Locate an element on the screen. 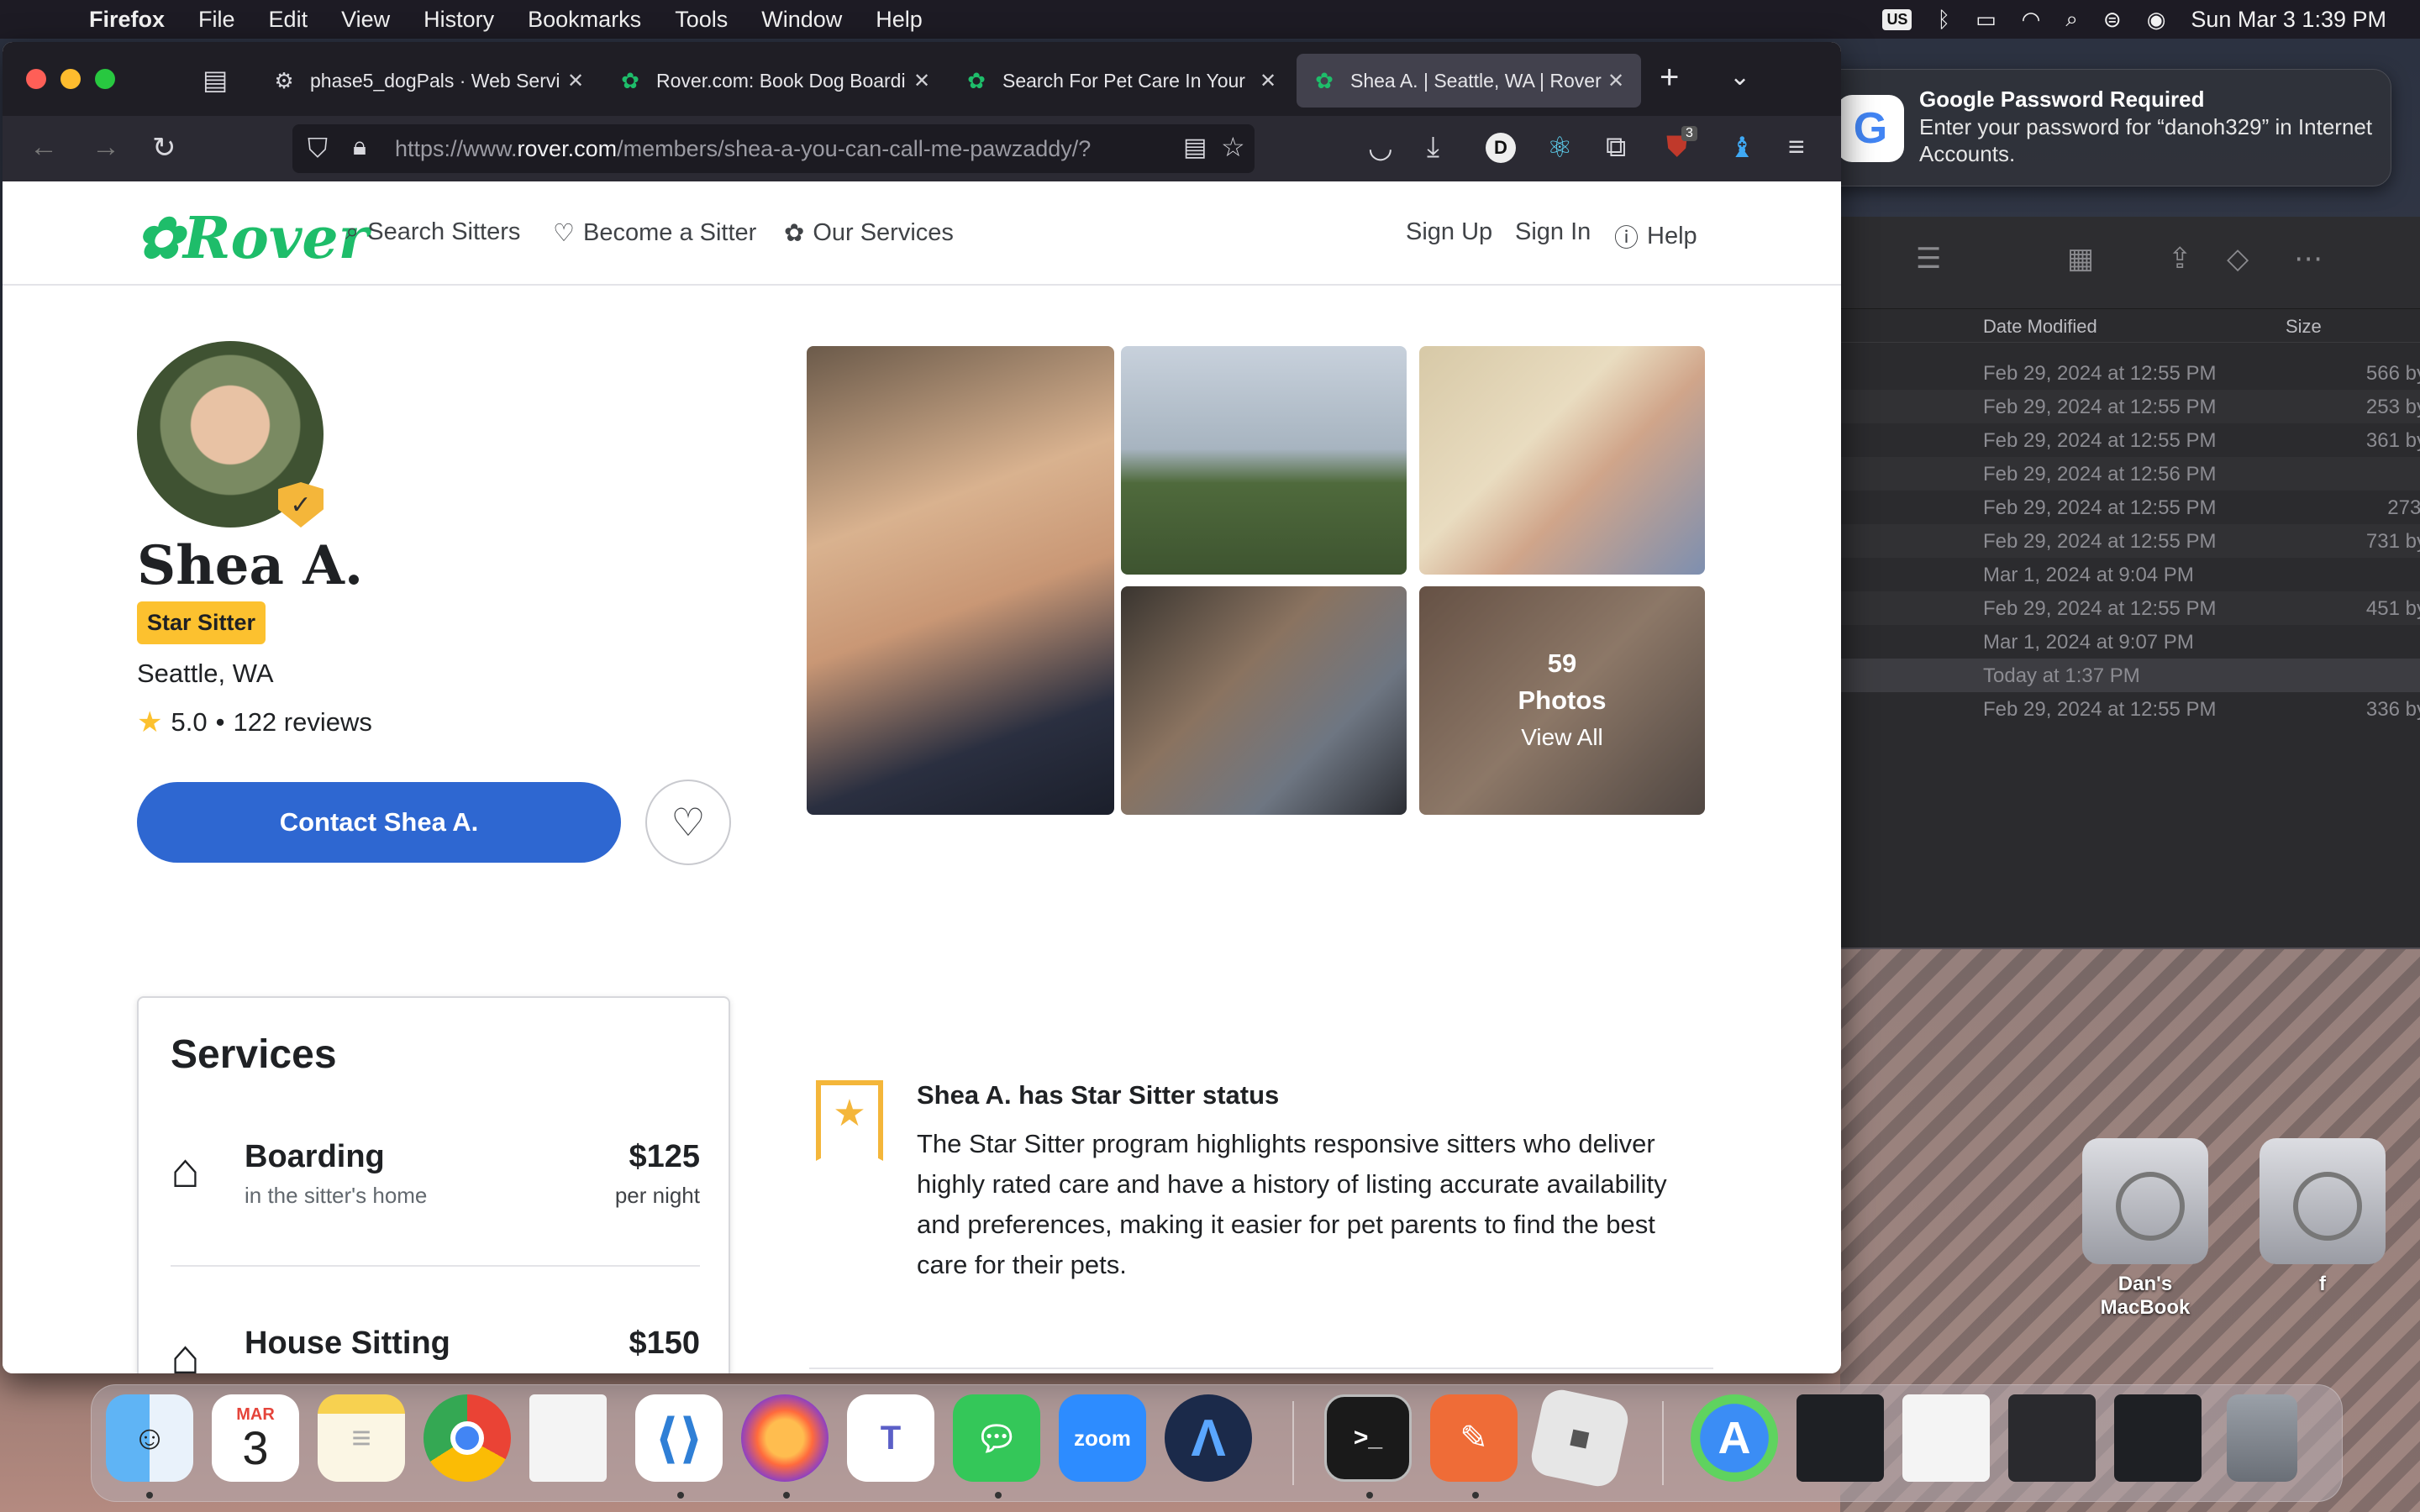 The height and width of the screenshot is (1512, 2420). gallery-view-all-tile: 59 Photos View All is located at coordinates (1562, 700).